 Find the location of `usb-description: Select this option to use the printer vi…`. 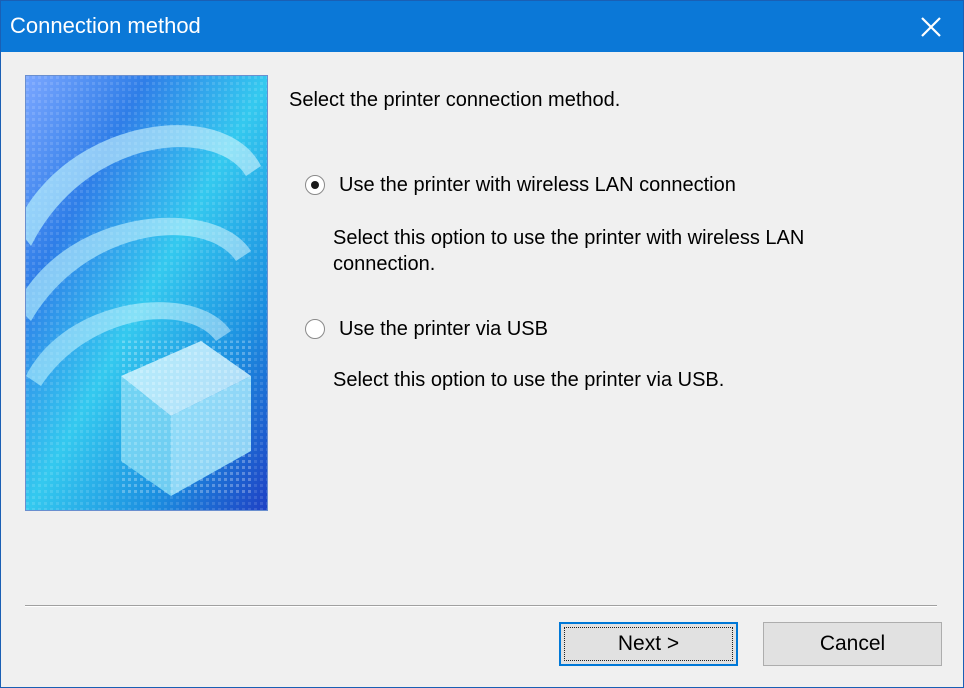

usb-description: Select this option to use the printer vi… is located at coordinates (529, 380).